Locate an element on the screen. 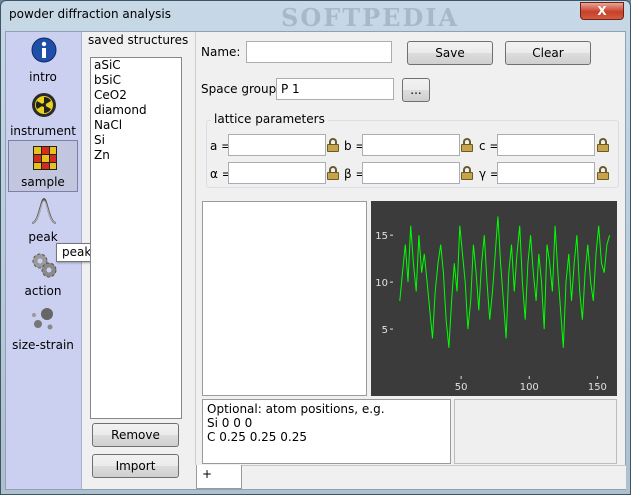  list-item: NaCl is located at coordinates (136, 125).